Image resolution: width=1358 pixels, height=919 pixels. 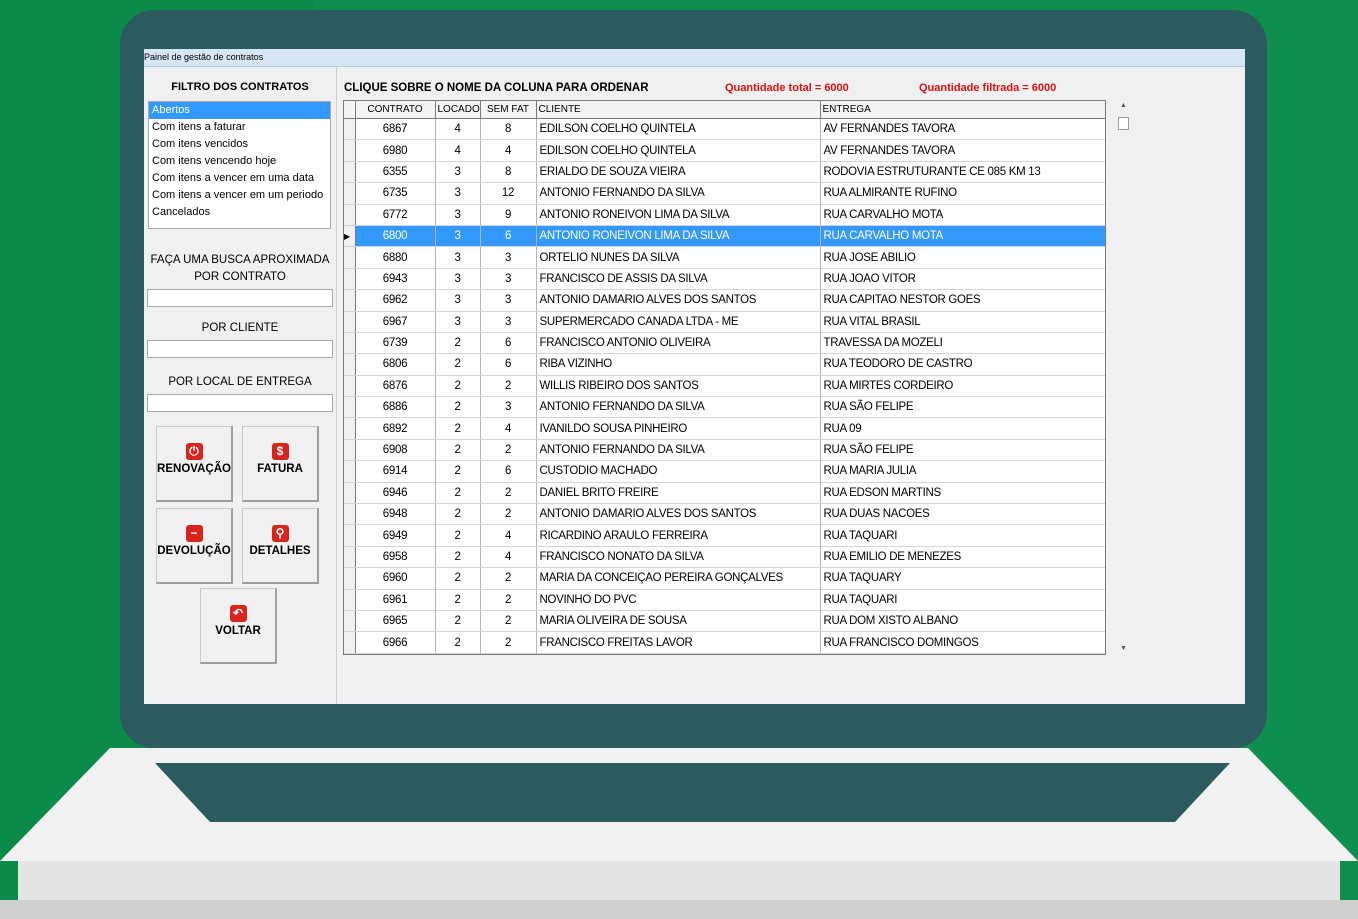 I want to click on renewal-button: ⏻ RENOVAÇÃO, so click(x=194, y=464).